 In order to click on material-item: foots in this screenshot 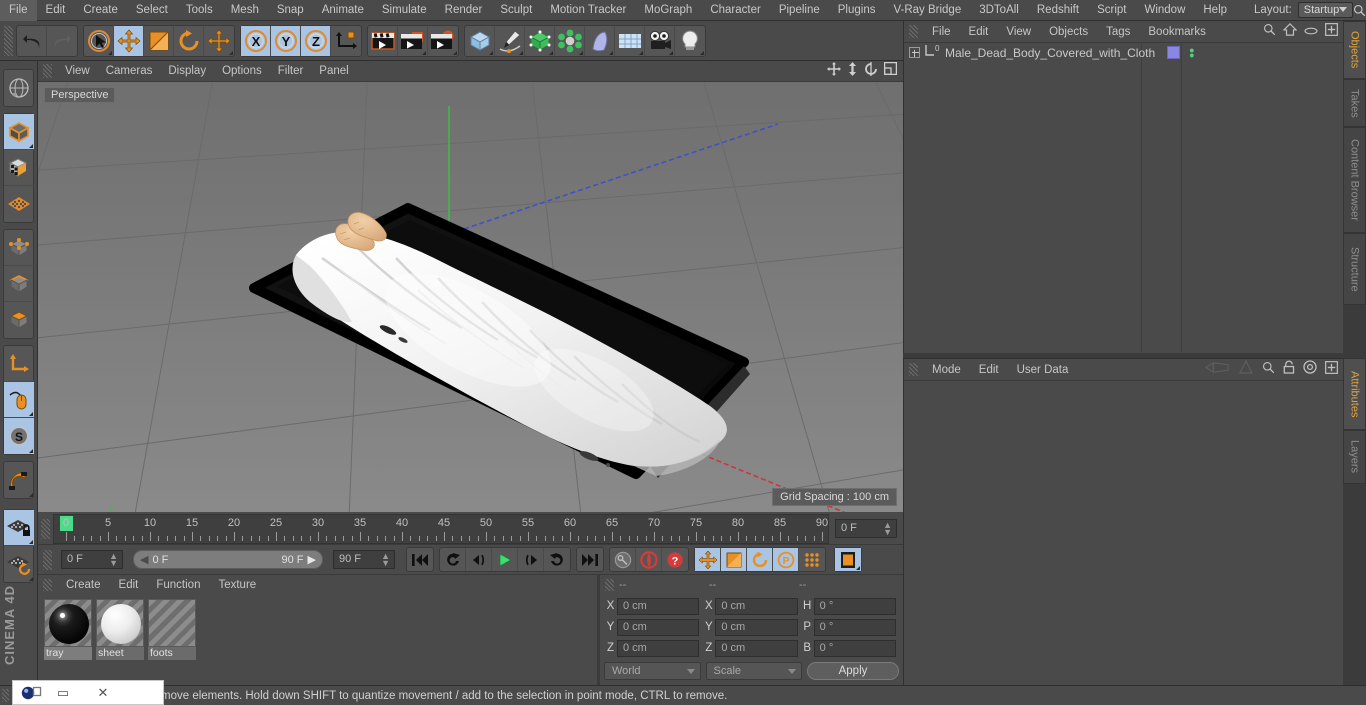, I will do `click(172, 629)`.